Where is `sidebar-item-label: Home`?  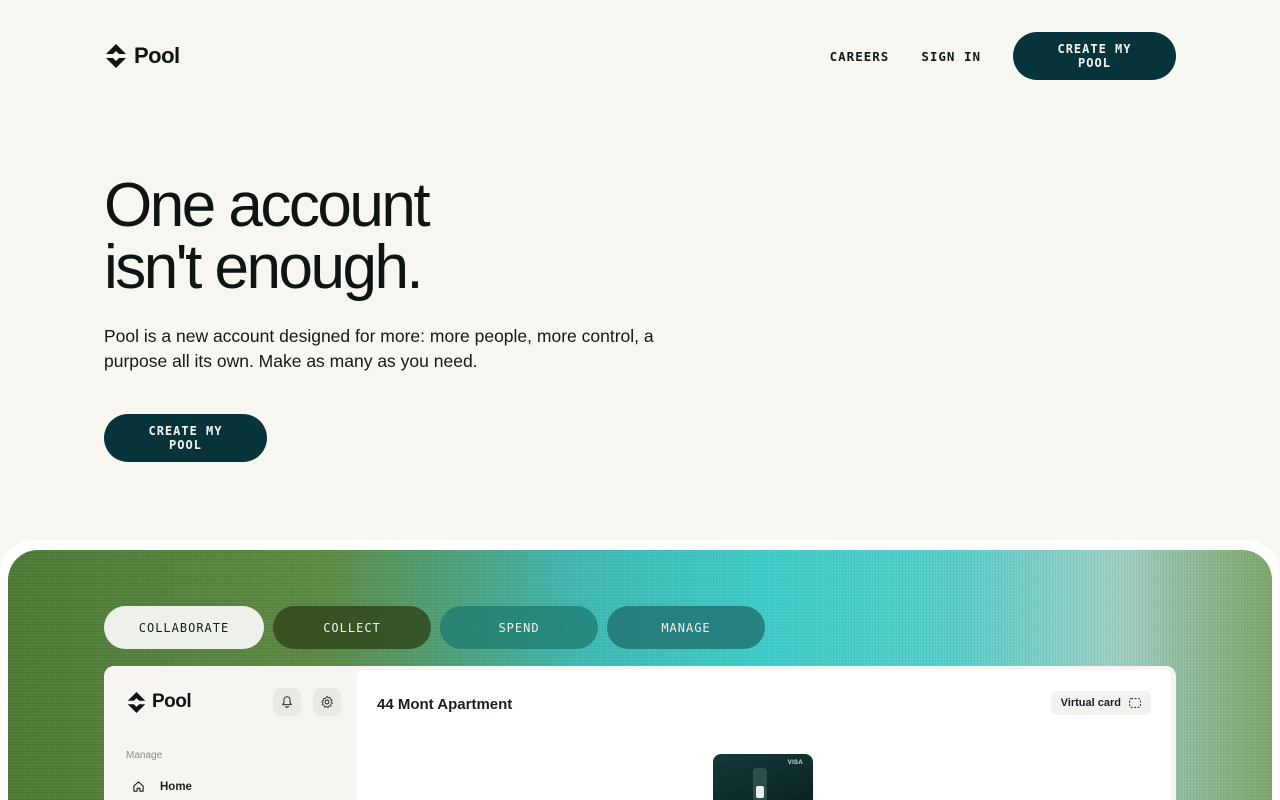
sidebar-item-label: Home is located at coordinates (176, 786).